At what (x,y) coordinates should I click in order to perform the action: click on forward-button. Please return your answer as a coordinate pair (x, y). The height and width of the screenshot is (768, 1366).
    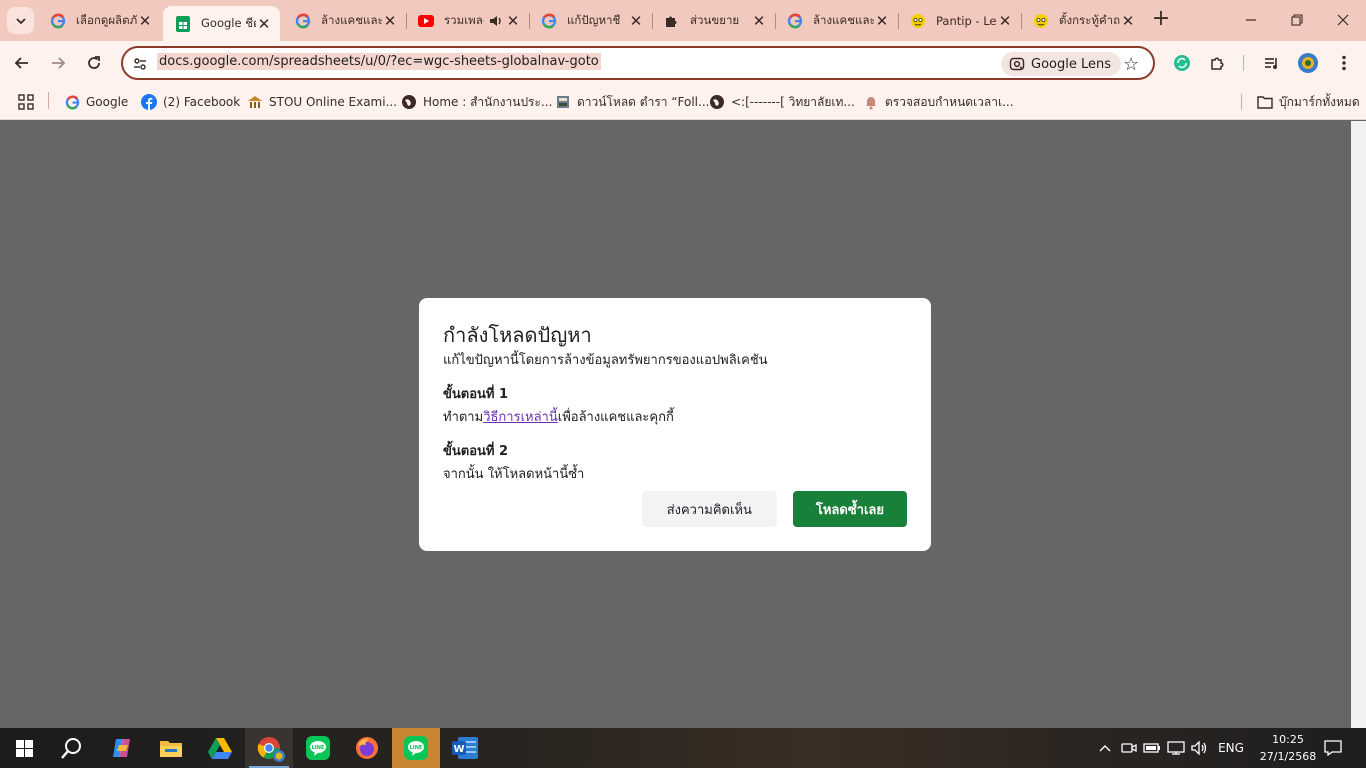
    Looking at the image, I should click on (58, 63).